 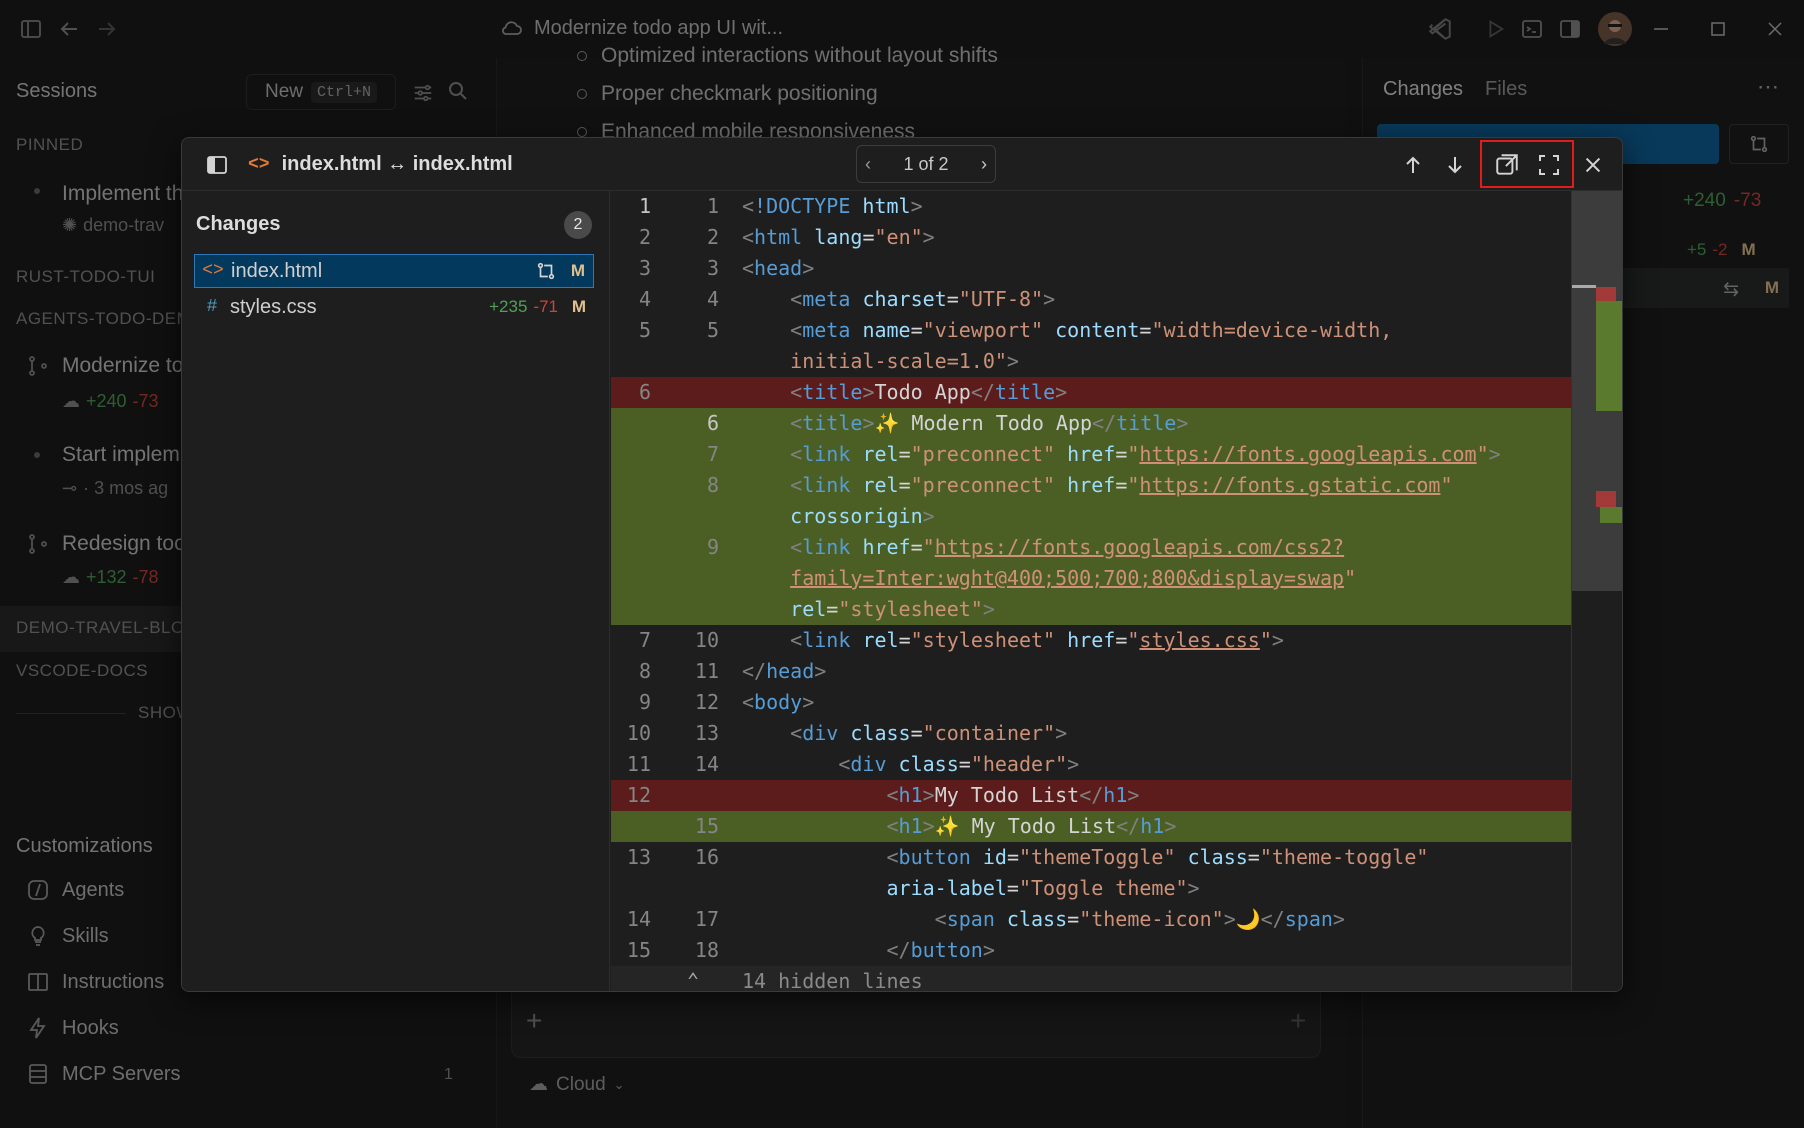 I want to click on close-diff-button, so click(x=1593, y=165).